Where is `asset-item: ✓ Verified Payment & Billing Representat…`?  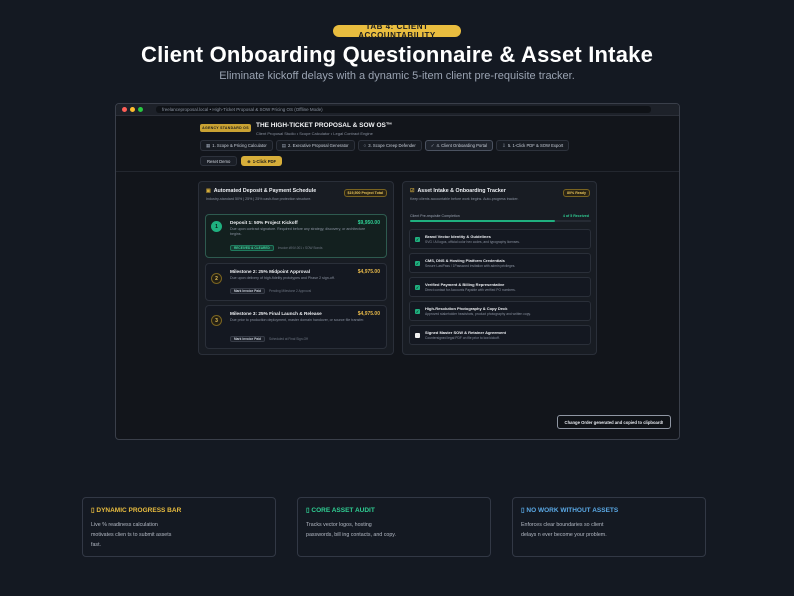
asset-item: ✓ Verified Payment & Billing Representat… is located at coordinates (500, 287).